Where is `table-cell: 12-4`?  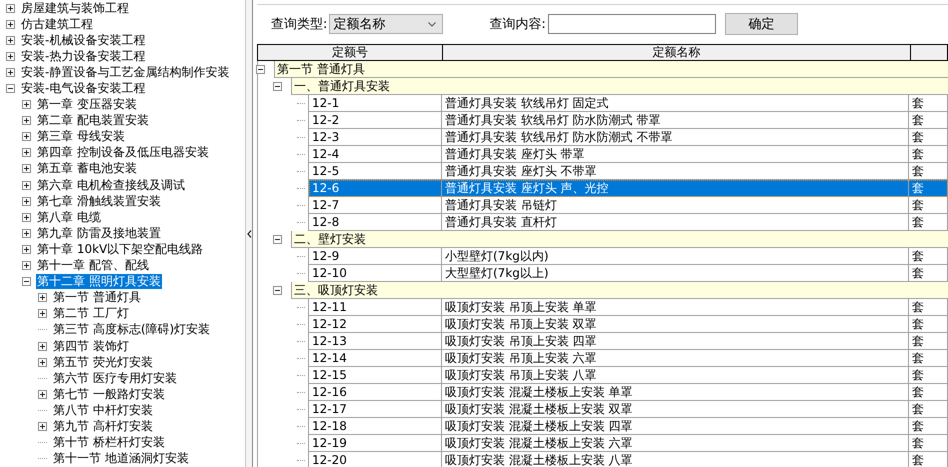 table-cell: 12-4 is located at coordinates (375, 154).